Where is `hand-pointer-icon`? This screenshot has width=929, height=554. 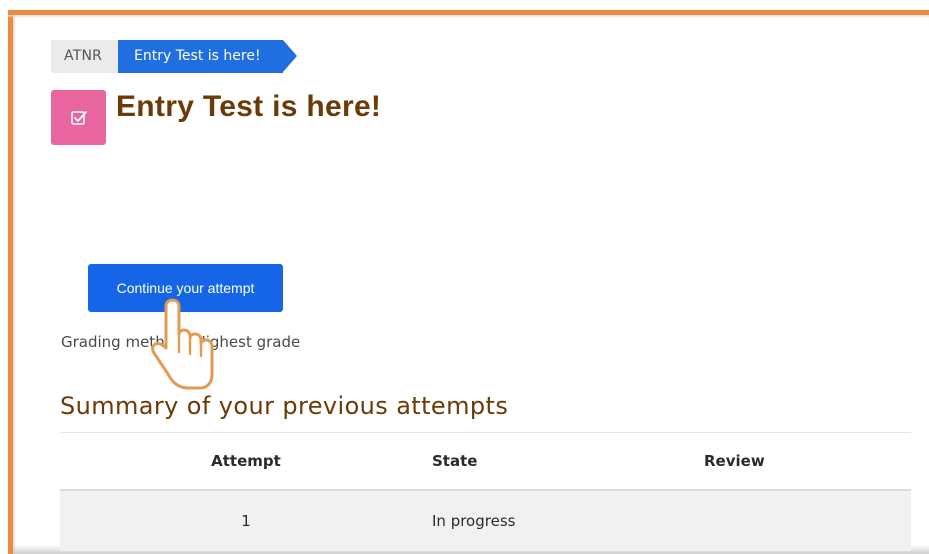 hand-pointer-icon is located at coordinates (182, 344).